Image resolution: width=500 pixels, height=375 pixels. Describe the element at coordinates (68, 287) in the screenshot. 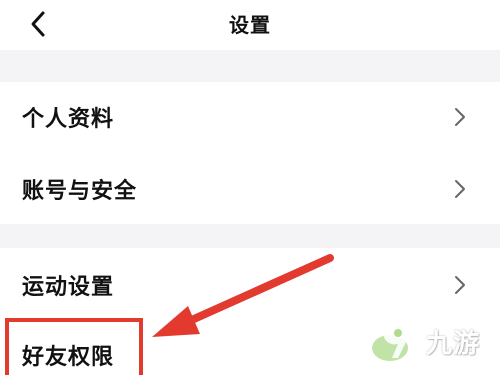

I see `settings-item-label: 运动设置` at that location.